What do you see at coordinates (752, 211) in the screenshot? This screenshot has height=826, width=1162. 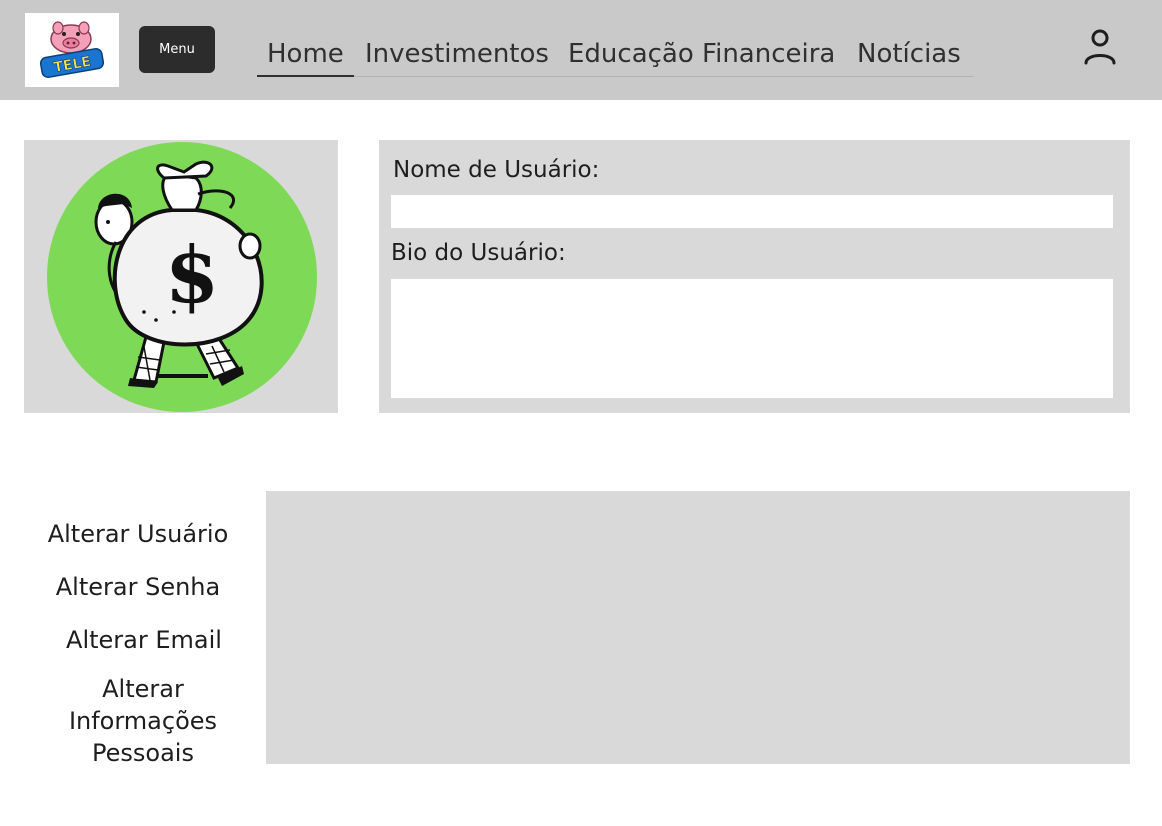 I see `username-input` at bounding box center [752, 211].